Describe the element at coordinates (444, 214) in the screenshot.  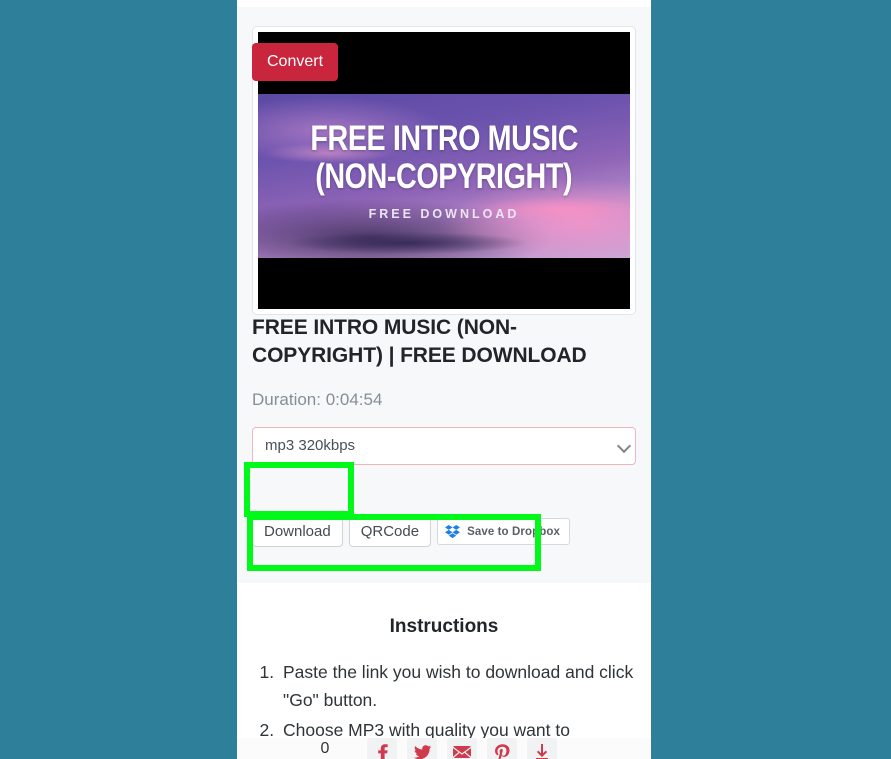
I see `thumbnail-subtitle: FREE DOWNLOAD` at that location.